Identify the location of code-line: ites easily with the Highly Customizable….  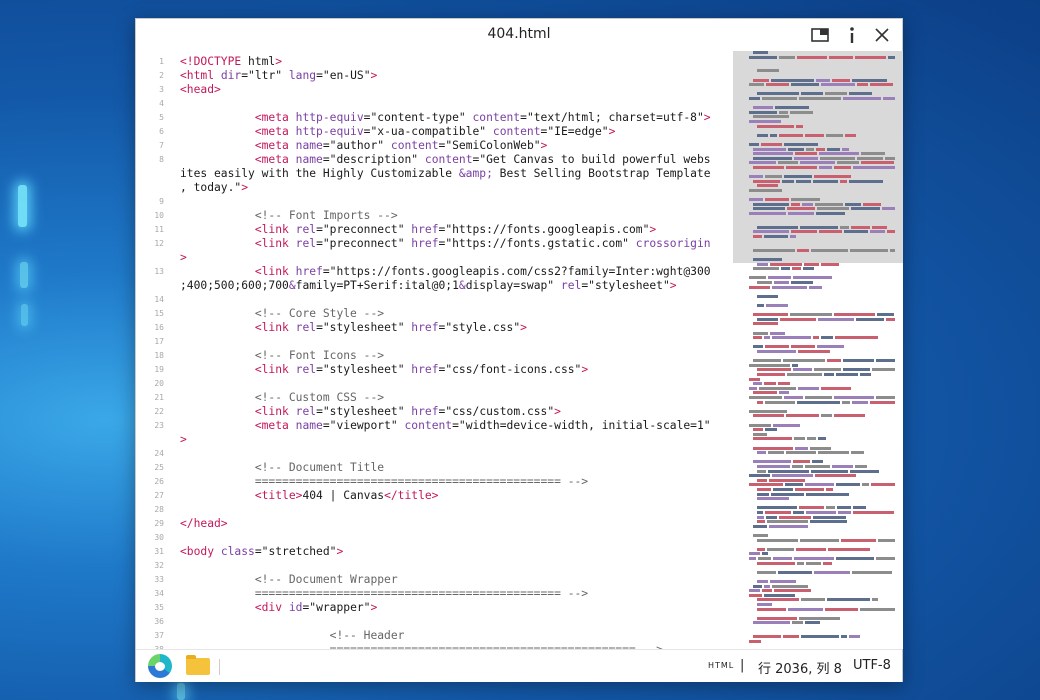
(434, 174).